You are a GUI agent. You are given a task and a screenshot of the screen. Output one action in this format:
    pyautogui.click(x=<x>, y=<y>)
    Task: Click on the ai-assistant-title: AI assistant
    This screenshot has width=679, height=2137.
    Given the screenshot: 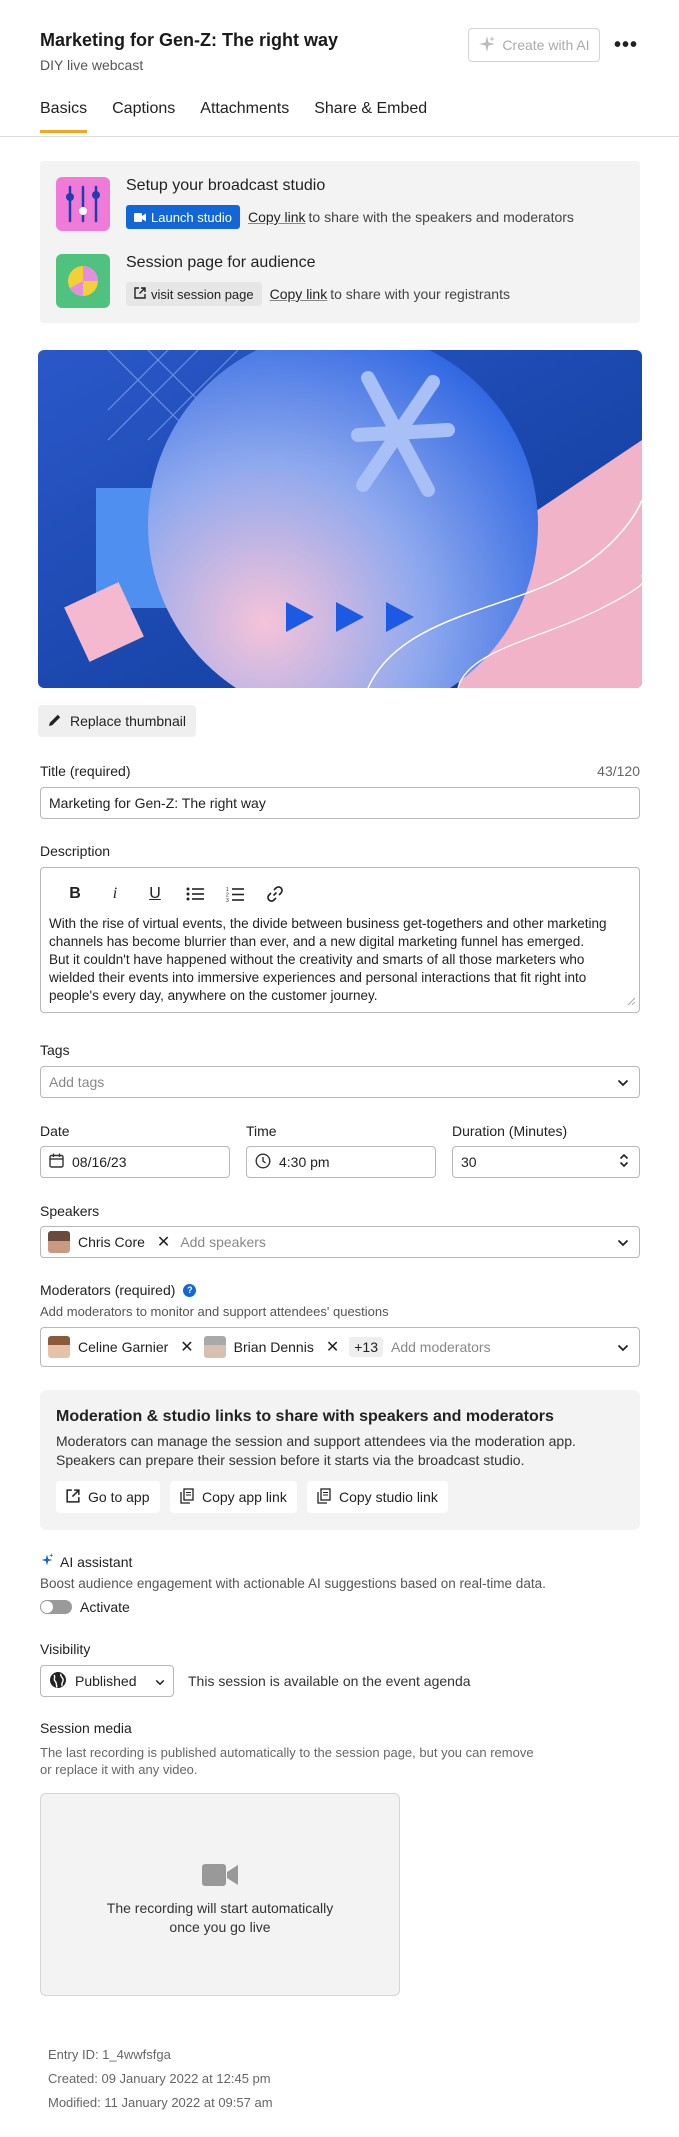 What is the action you would take?
    pyautogui.click(x=96, y=1561)
    